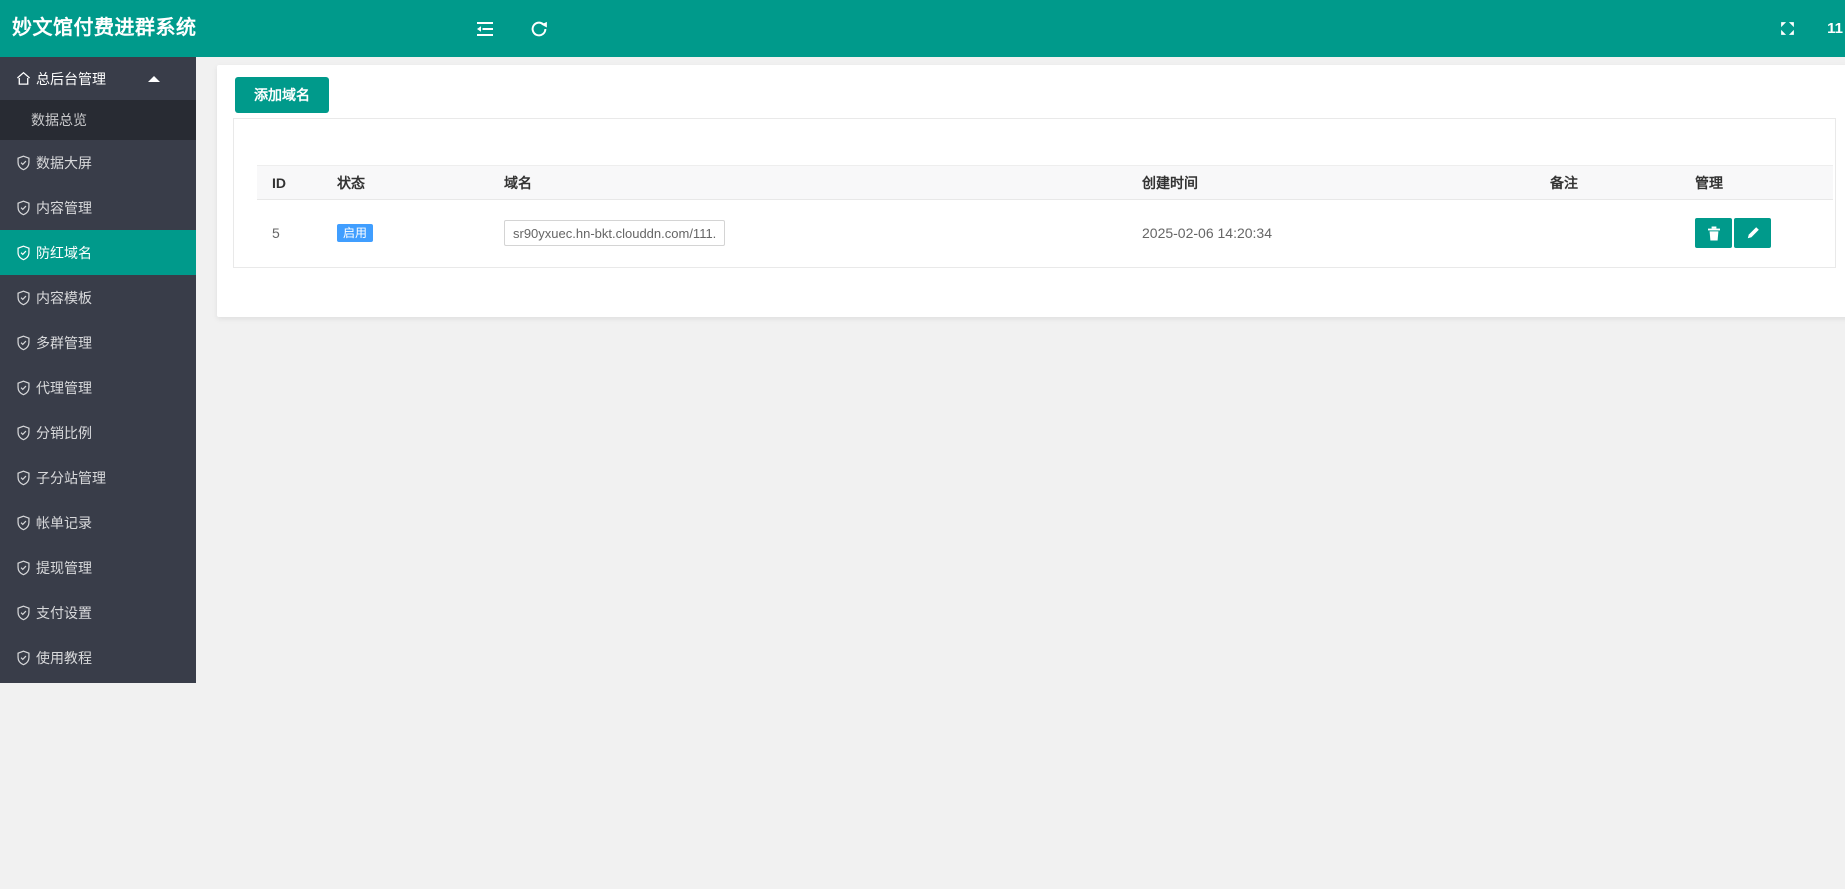  I want to click on sidebar-item-data-screen: 数据大屏, so click(98, 162).